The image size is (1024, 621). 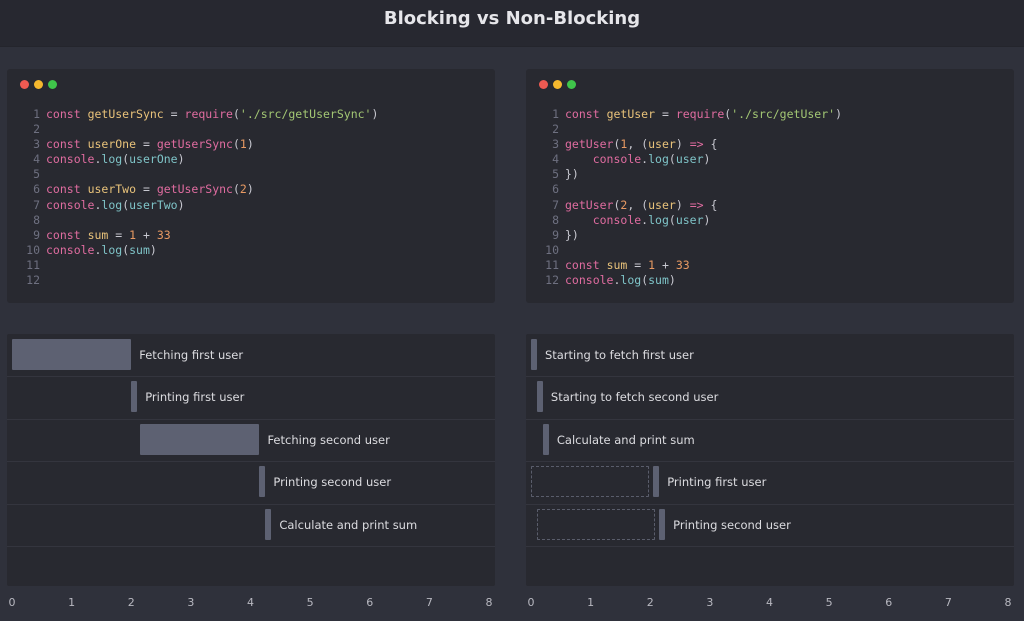 I want to click on code-token: +, so click(x=146, y=234).